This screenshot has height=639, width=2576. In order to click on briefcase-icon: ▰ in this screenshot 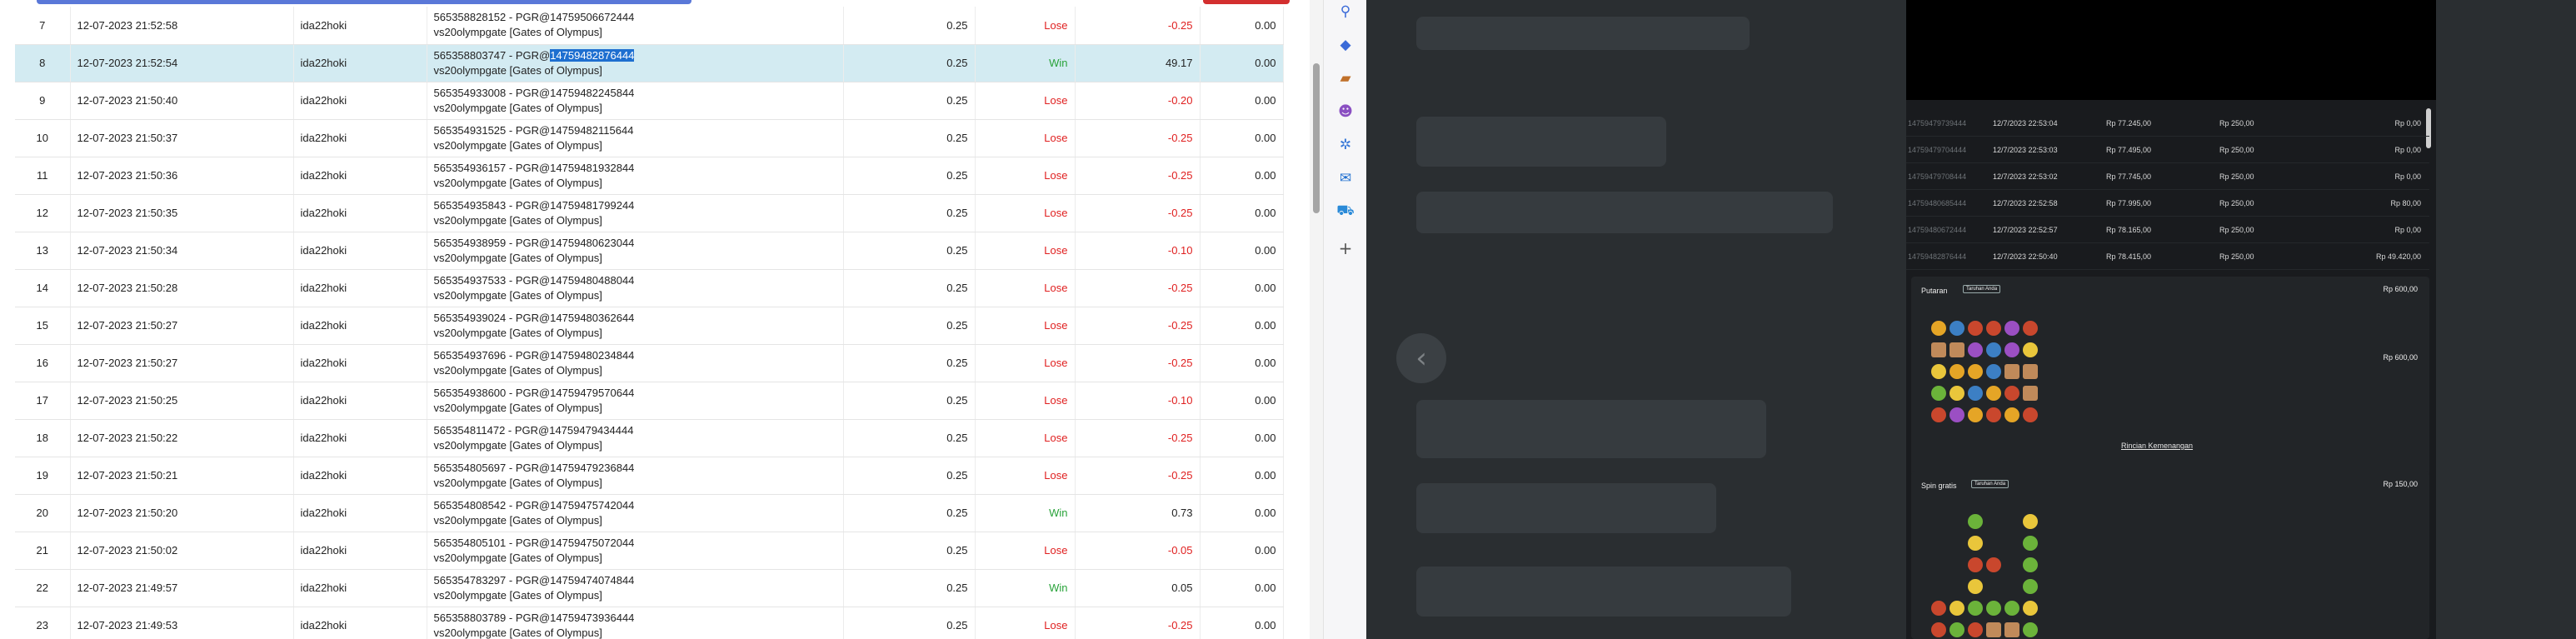, I will do `click(1345, 78)`.